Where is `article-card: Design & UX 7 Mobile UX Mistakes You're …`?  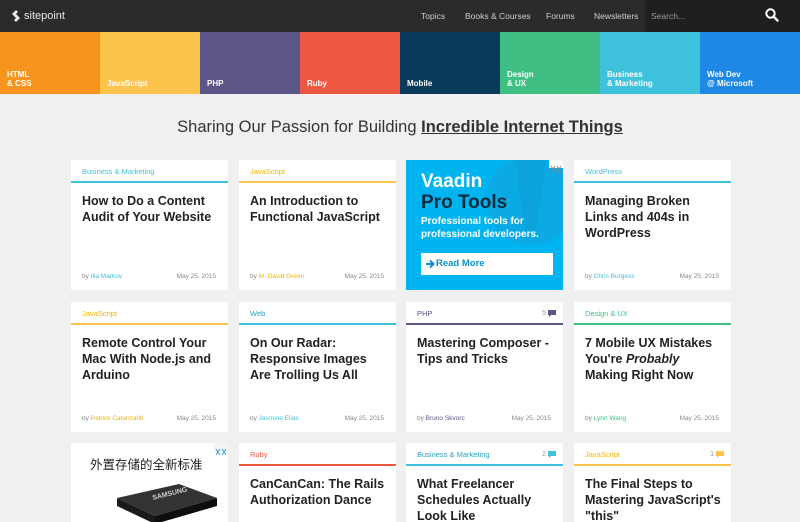
article-card: Design & UX 7 Mobile UX Mistakes You're … is located at coordinates (652, 367).